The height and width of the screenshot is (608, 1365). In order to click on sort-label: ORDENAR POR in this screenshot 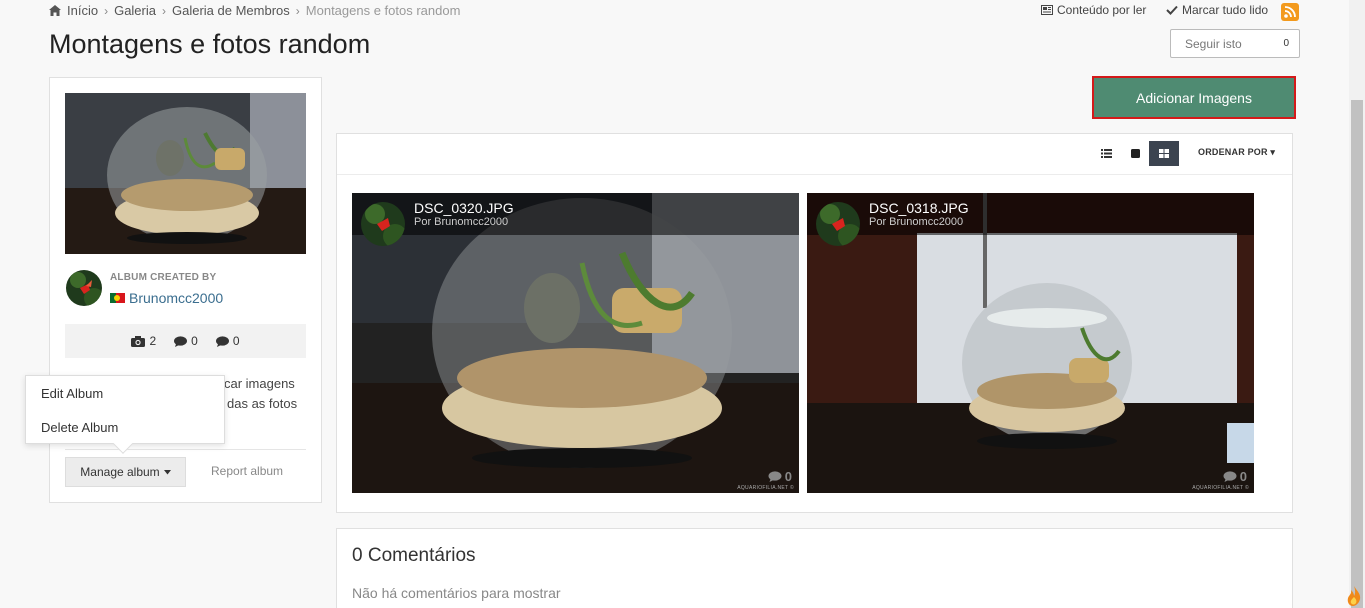, I will do `click(1233, 152)`.